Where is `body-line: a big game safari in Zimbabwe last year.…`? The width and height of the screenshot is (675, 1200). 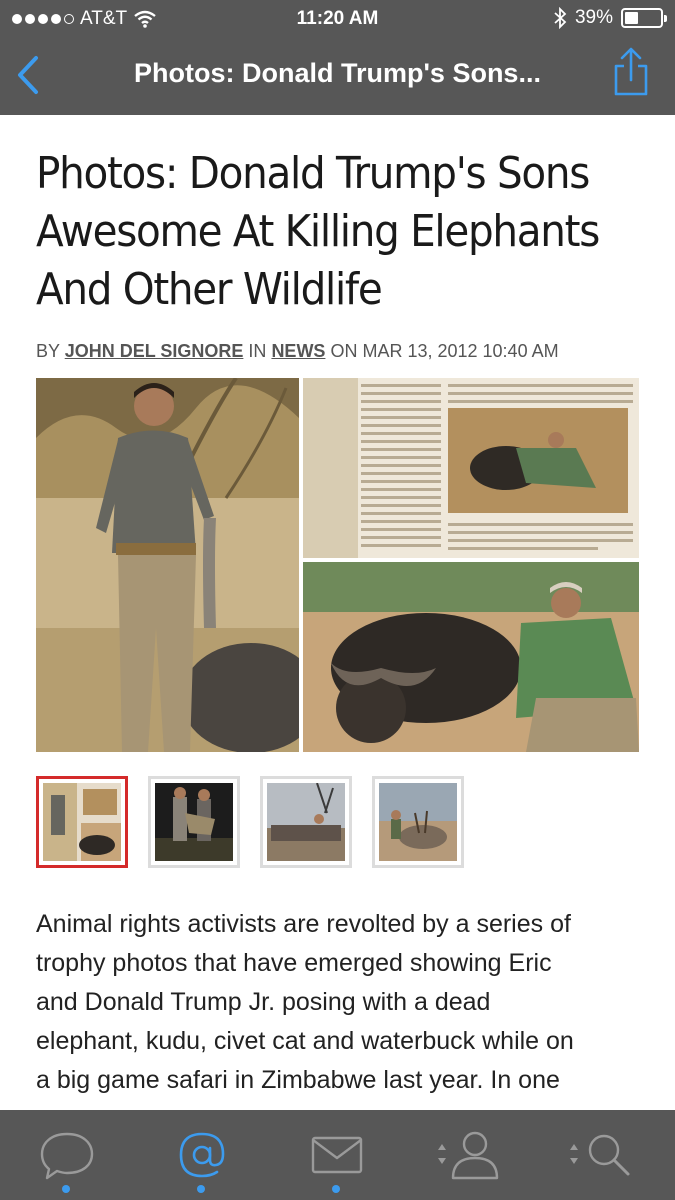 body-line: a big game safari in Zimbabwe last year.… is located at coordinates (298, 1080).